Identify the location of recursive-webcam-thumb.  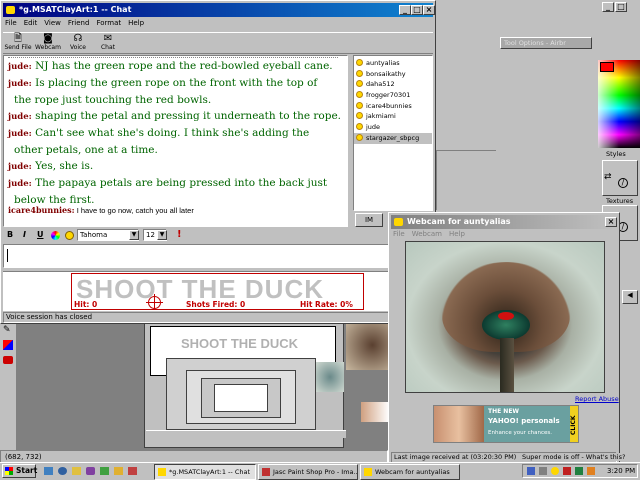
(330, 377).